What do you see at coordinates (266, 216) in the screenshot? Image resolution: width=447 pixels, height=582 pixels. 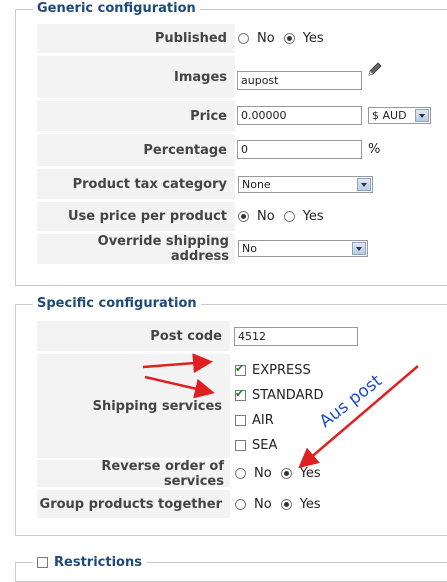 I see `use-price-no-label: No` at bounding box center [266, 216].